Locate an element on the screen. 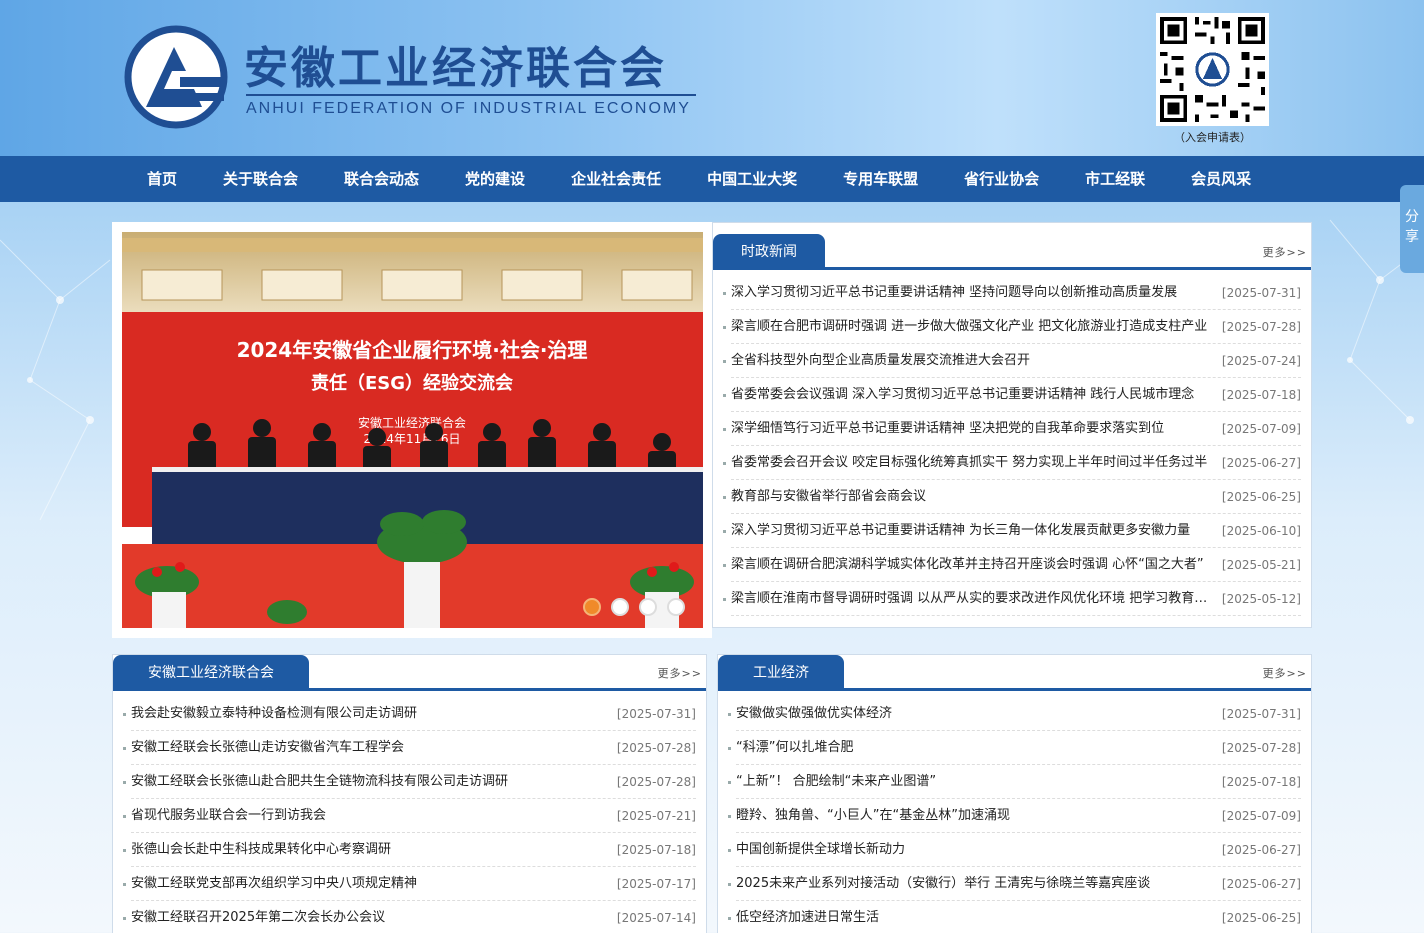 The width and height of the screenshot is (1424, 933). news-title-link: 安徽做实做强做优实体经济 is located at coordinates (979, 713).